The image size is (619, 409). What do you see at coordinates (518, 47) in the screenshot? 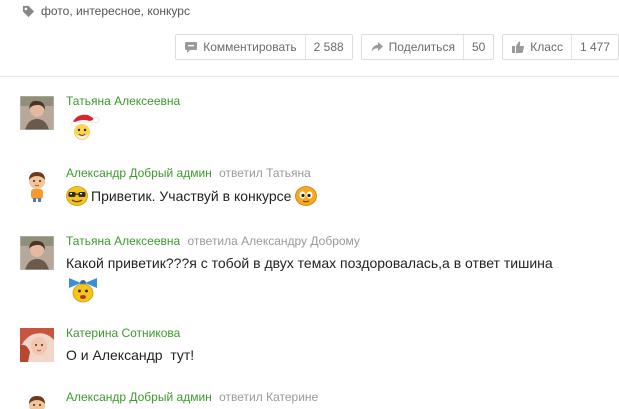
I see `like-icon` at bounding box center [518, 47].